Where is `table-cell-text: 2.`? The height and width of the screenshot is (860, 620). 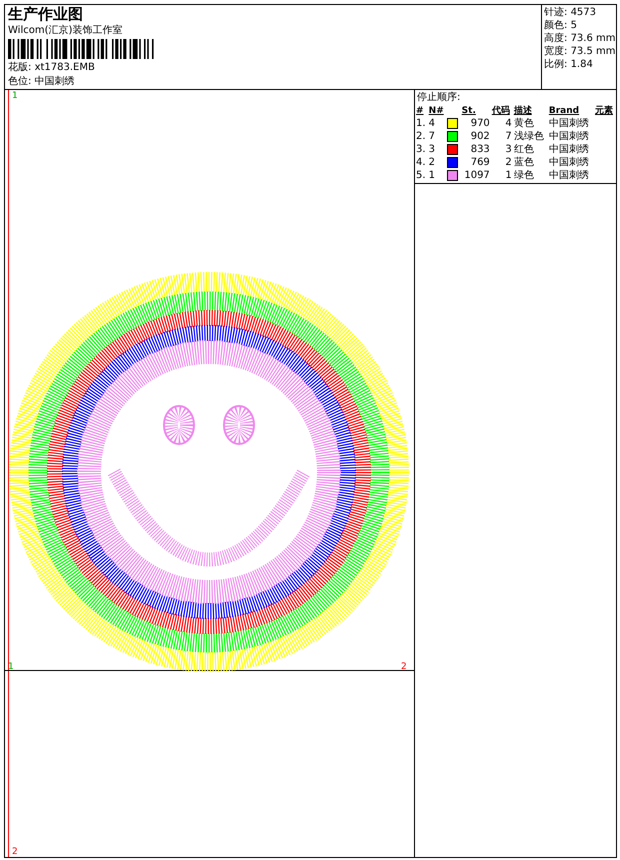
table-cell-text: 2. is located at coordinates (421, 136).